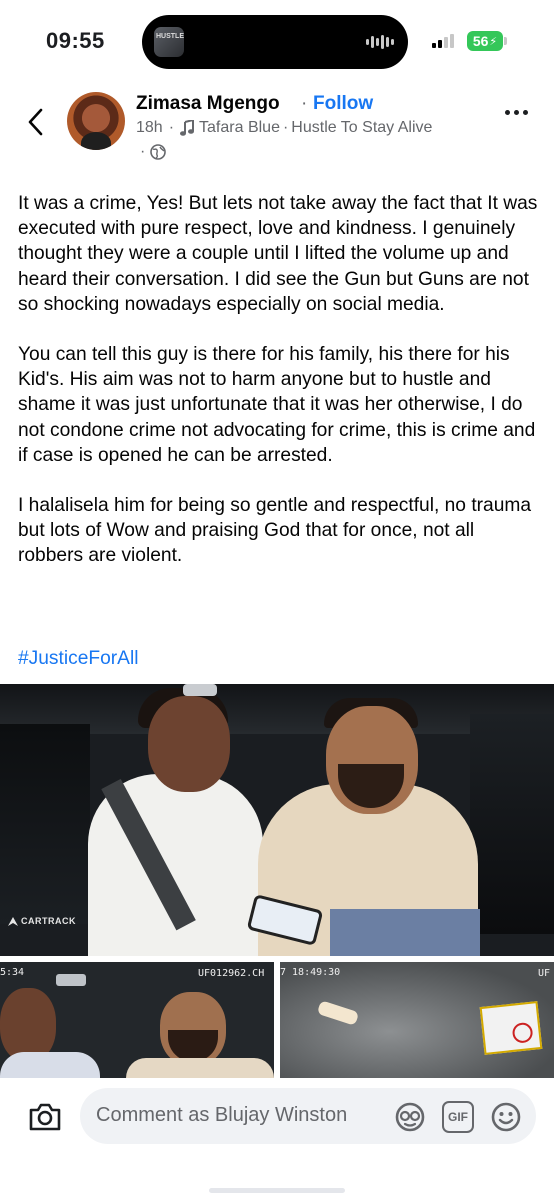  I want to click on camera-overlay-id: UF, so click(544, 973).